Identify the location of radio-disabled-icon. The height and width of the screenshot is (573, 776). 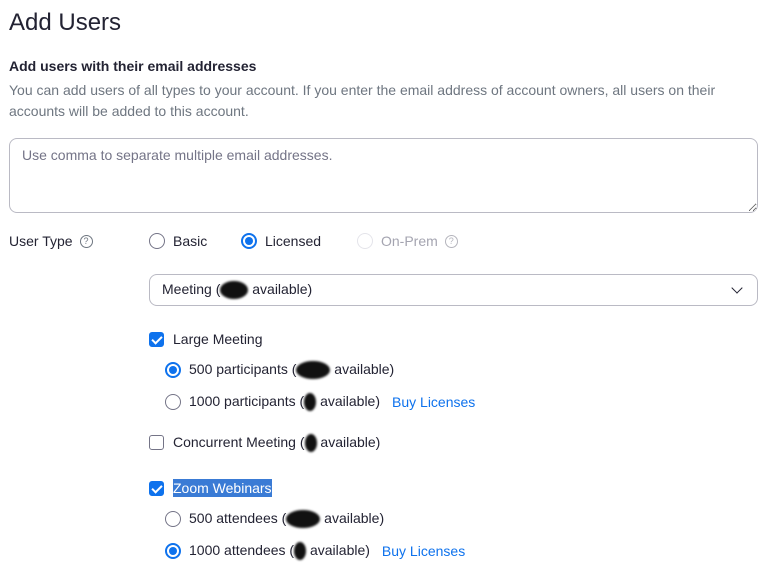
(365, 241).